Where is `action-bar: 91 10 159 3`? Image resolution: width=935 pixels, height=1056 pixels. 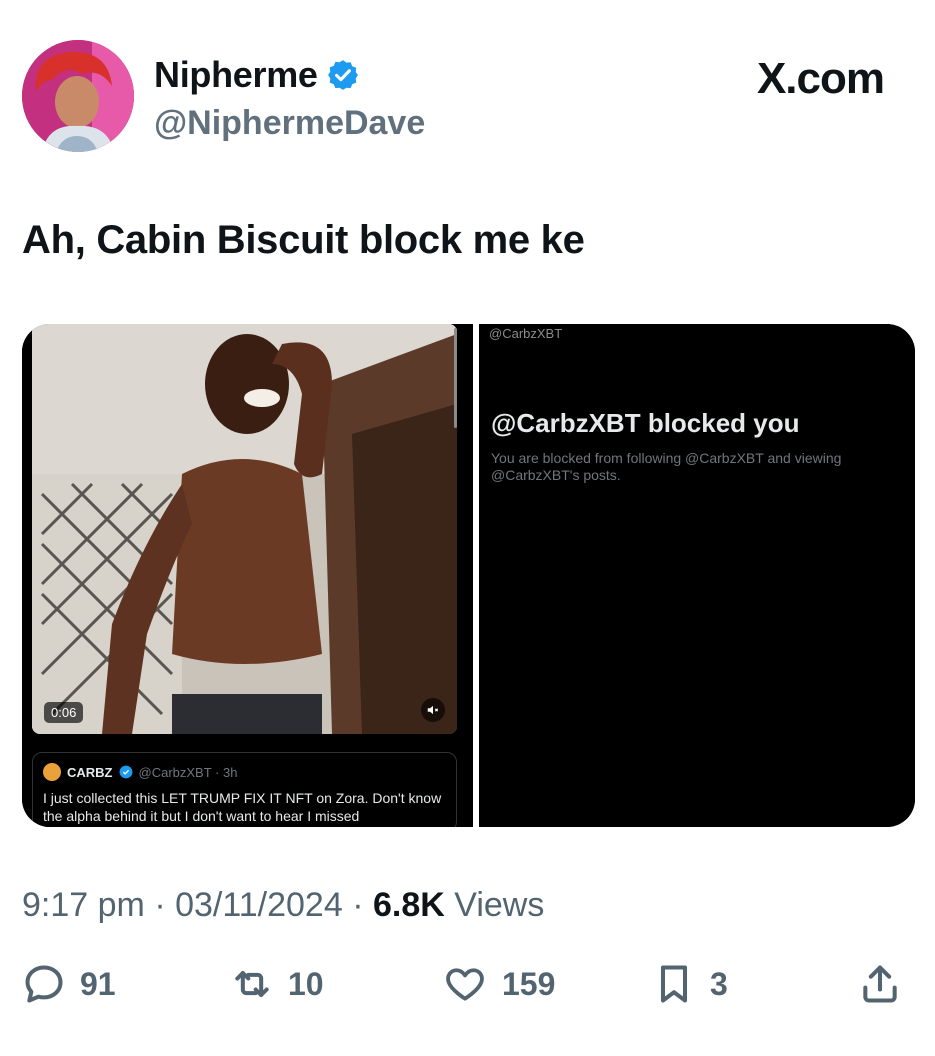 action-bar: 91 10 159 3 is located at coordinates (462, 989).